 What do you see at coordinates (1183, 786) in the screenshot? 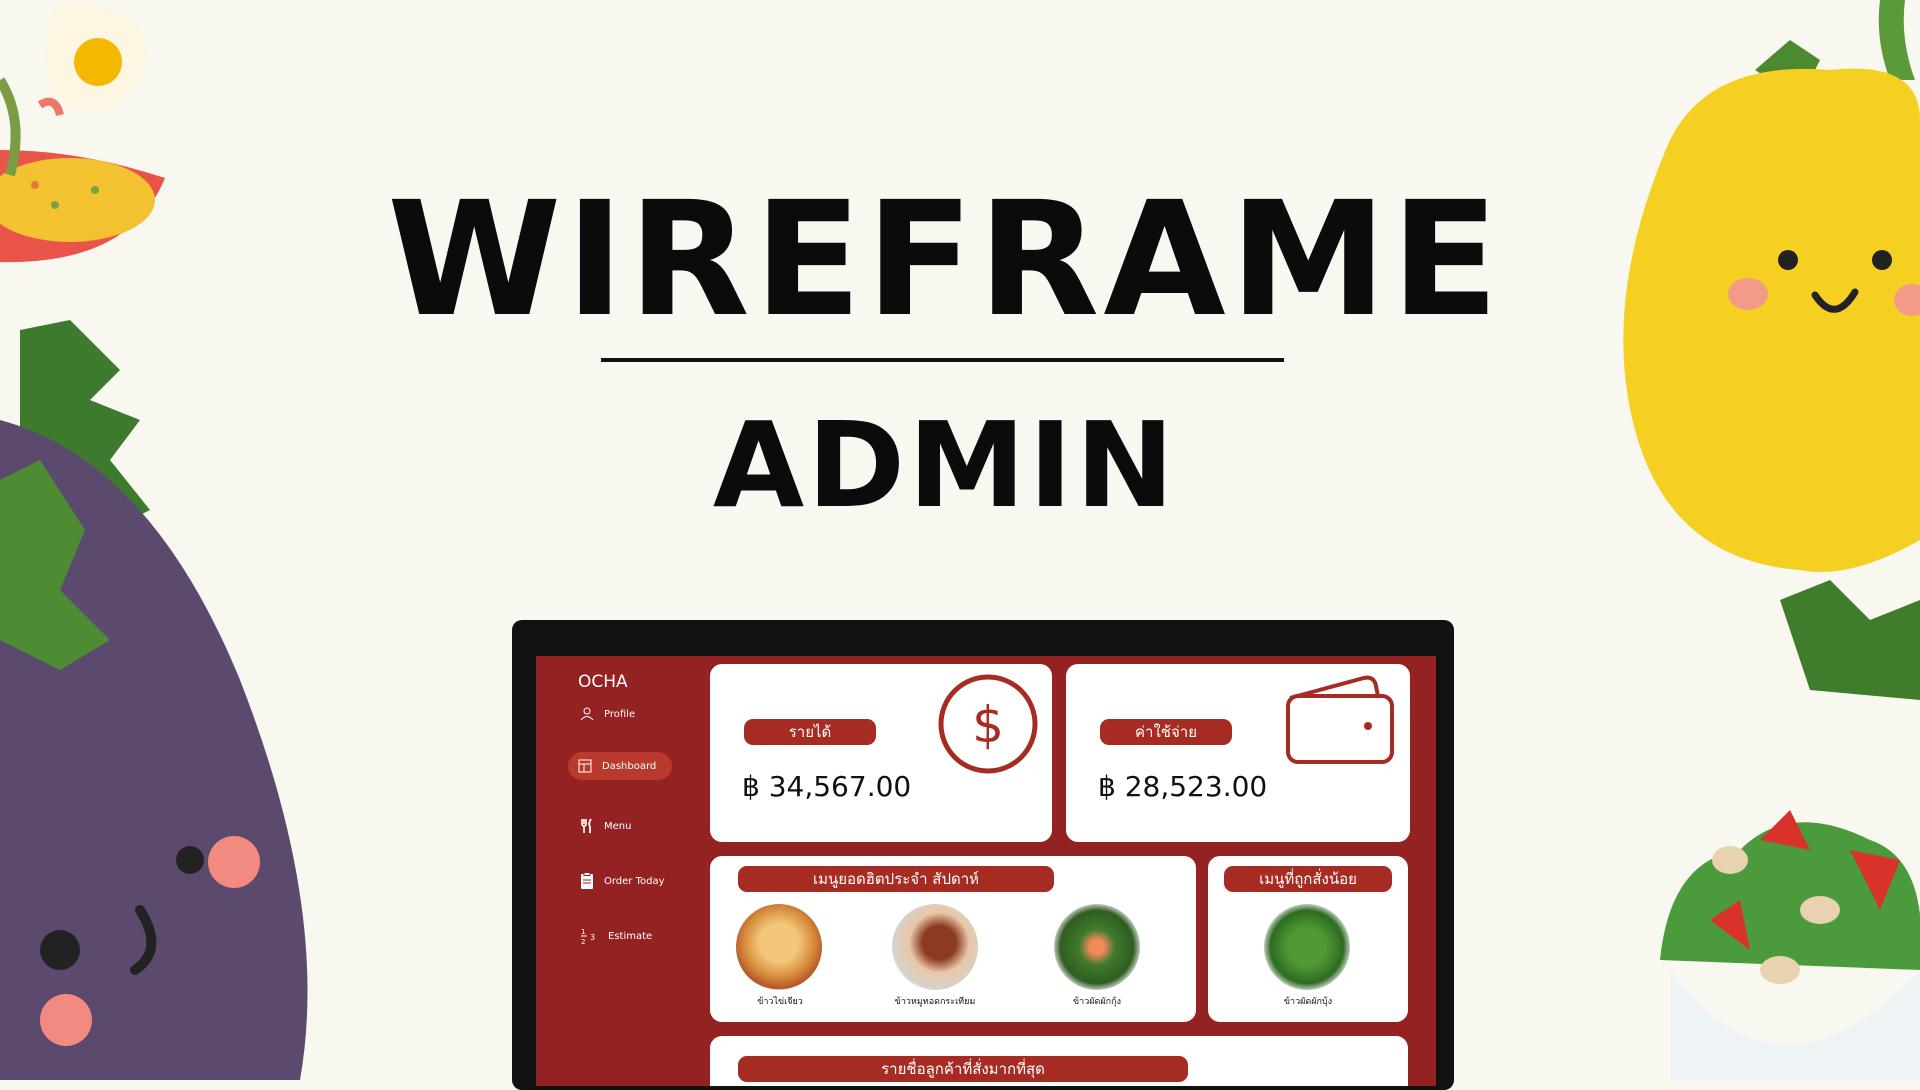
I see `expense-amount: ฿ 28,523.00` at bounding box center [1183, 786].